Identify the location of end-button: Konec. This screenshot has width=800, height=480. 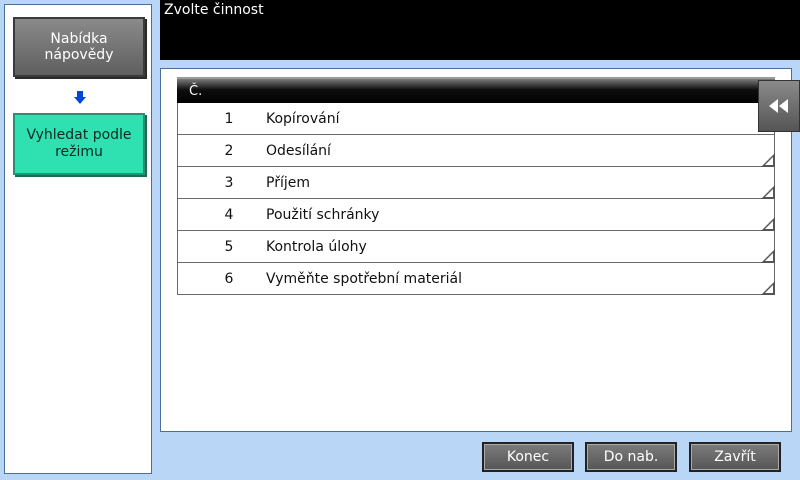
(528, 457).